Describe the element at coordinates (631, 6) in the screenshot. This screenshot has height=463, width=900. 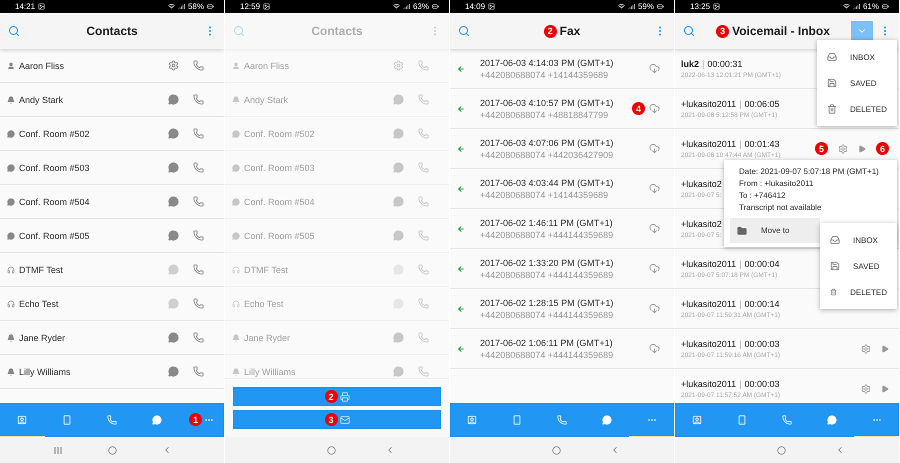
I see `signal-icon` at that location.